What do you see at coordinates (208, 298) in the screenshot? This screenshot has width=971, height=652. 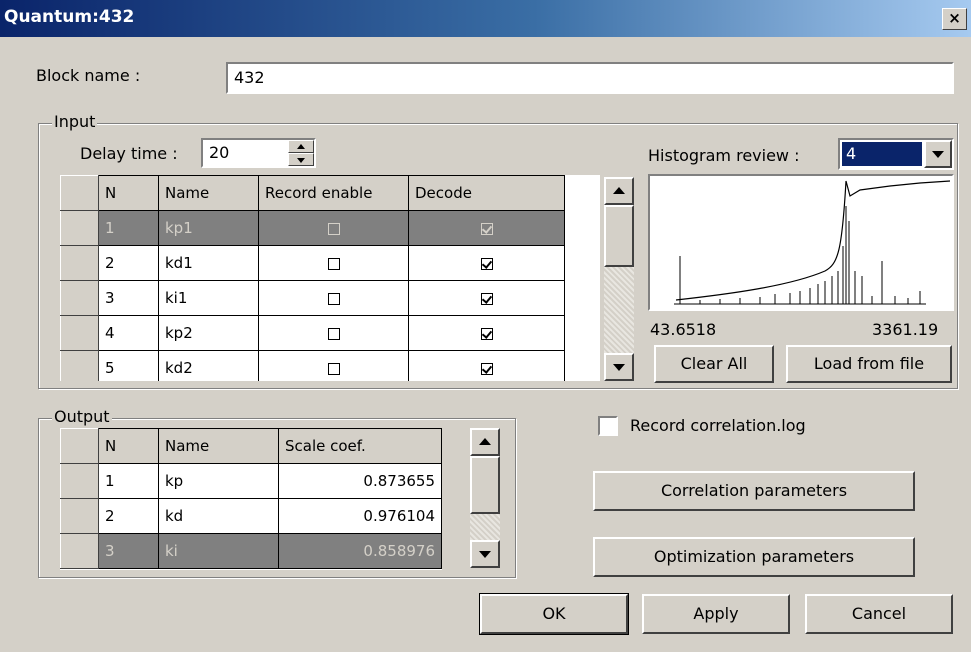 I see `cell-name: ki1` at bounding box center [208, 298].